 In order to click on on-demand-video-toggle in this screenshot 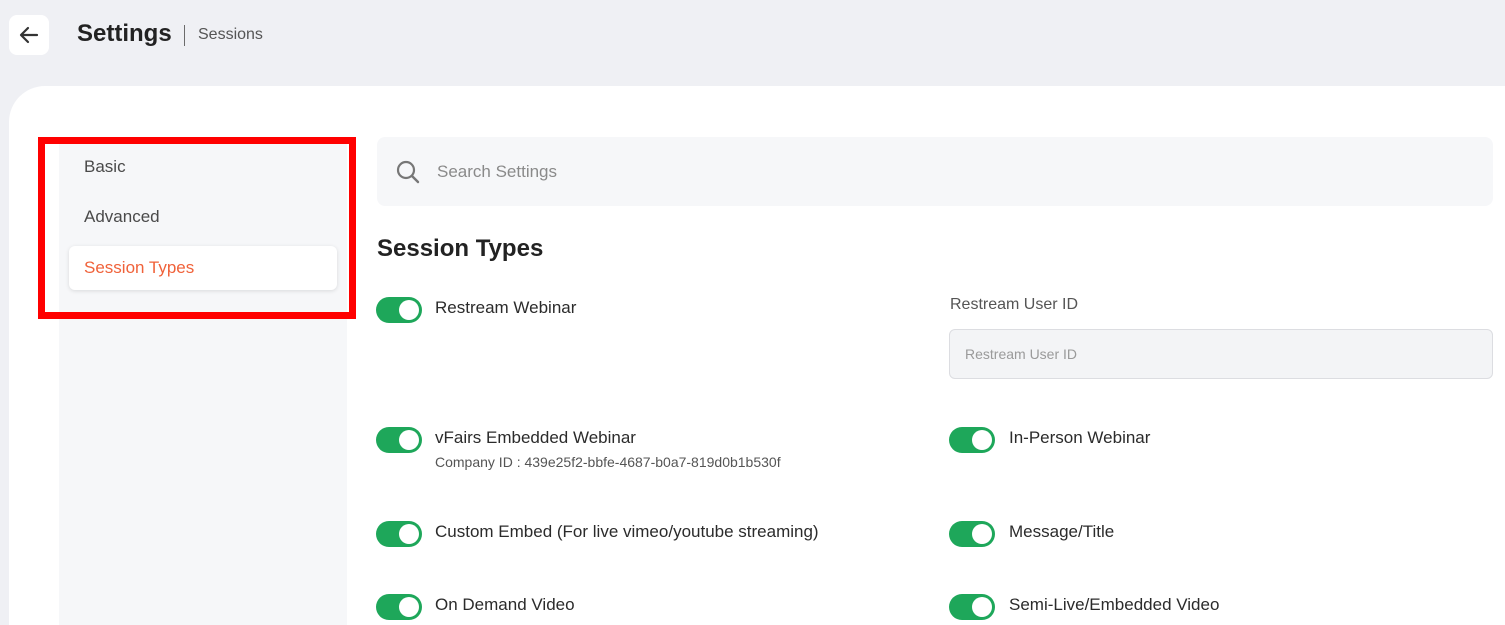, I will do `click(399, 607)`.